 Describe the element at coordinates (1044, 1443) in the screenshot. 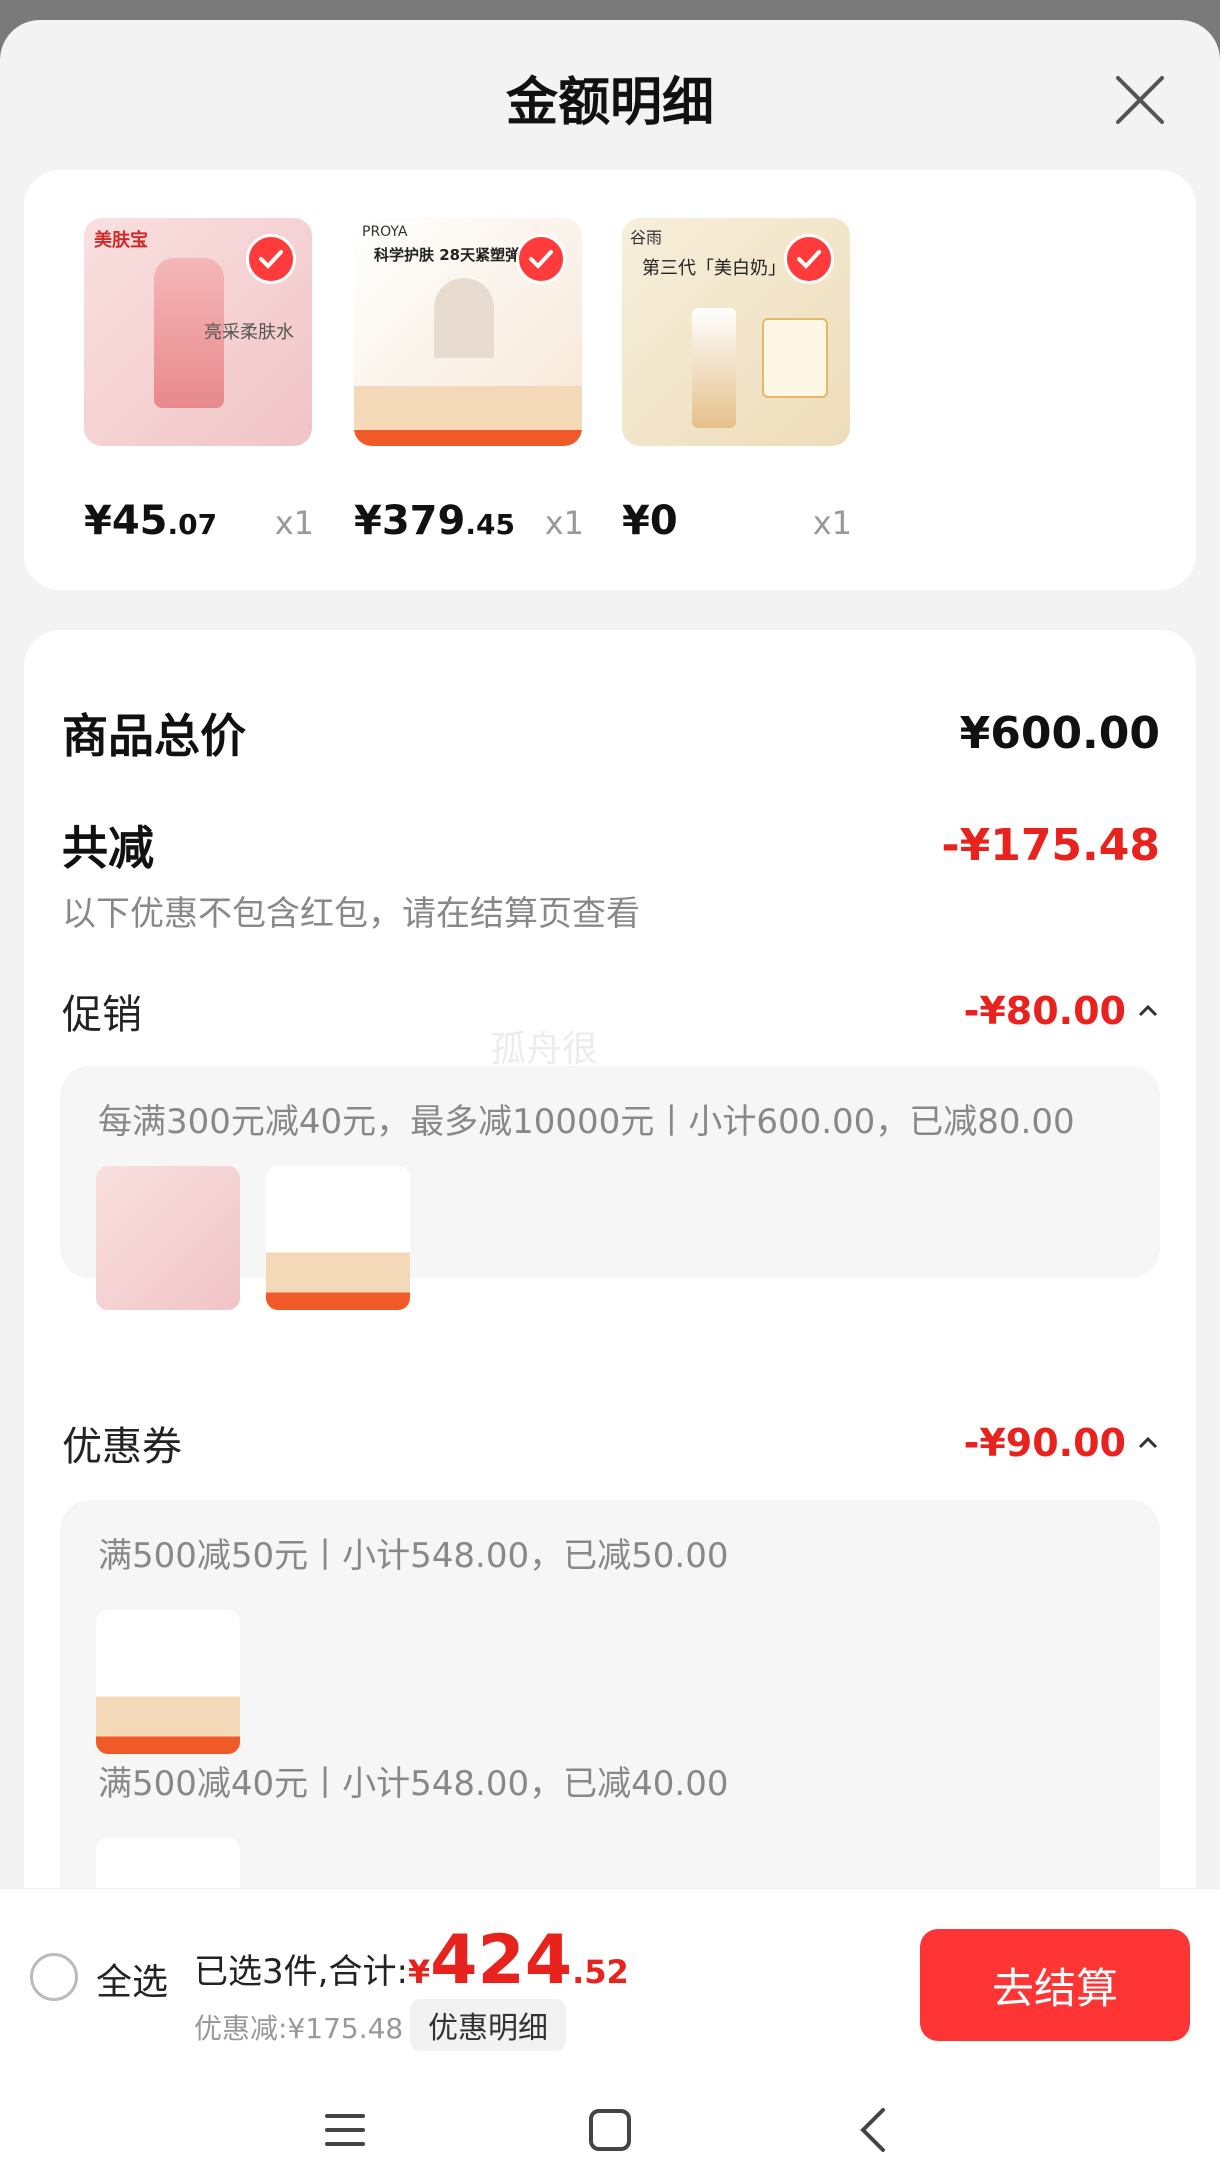

I see `coupon-value: -¥90.00` at that location.